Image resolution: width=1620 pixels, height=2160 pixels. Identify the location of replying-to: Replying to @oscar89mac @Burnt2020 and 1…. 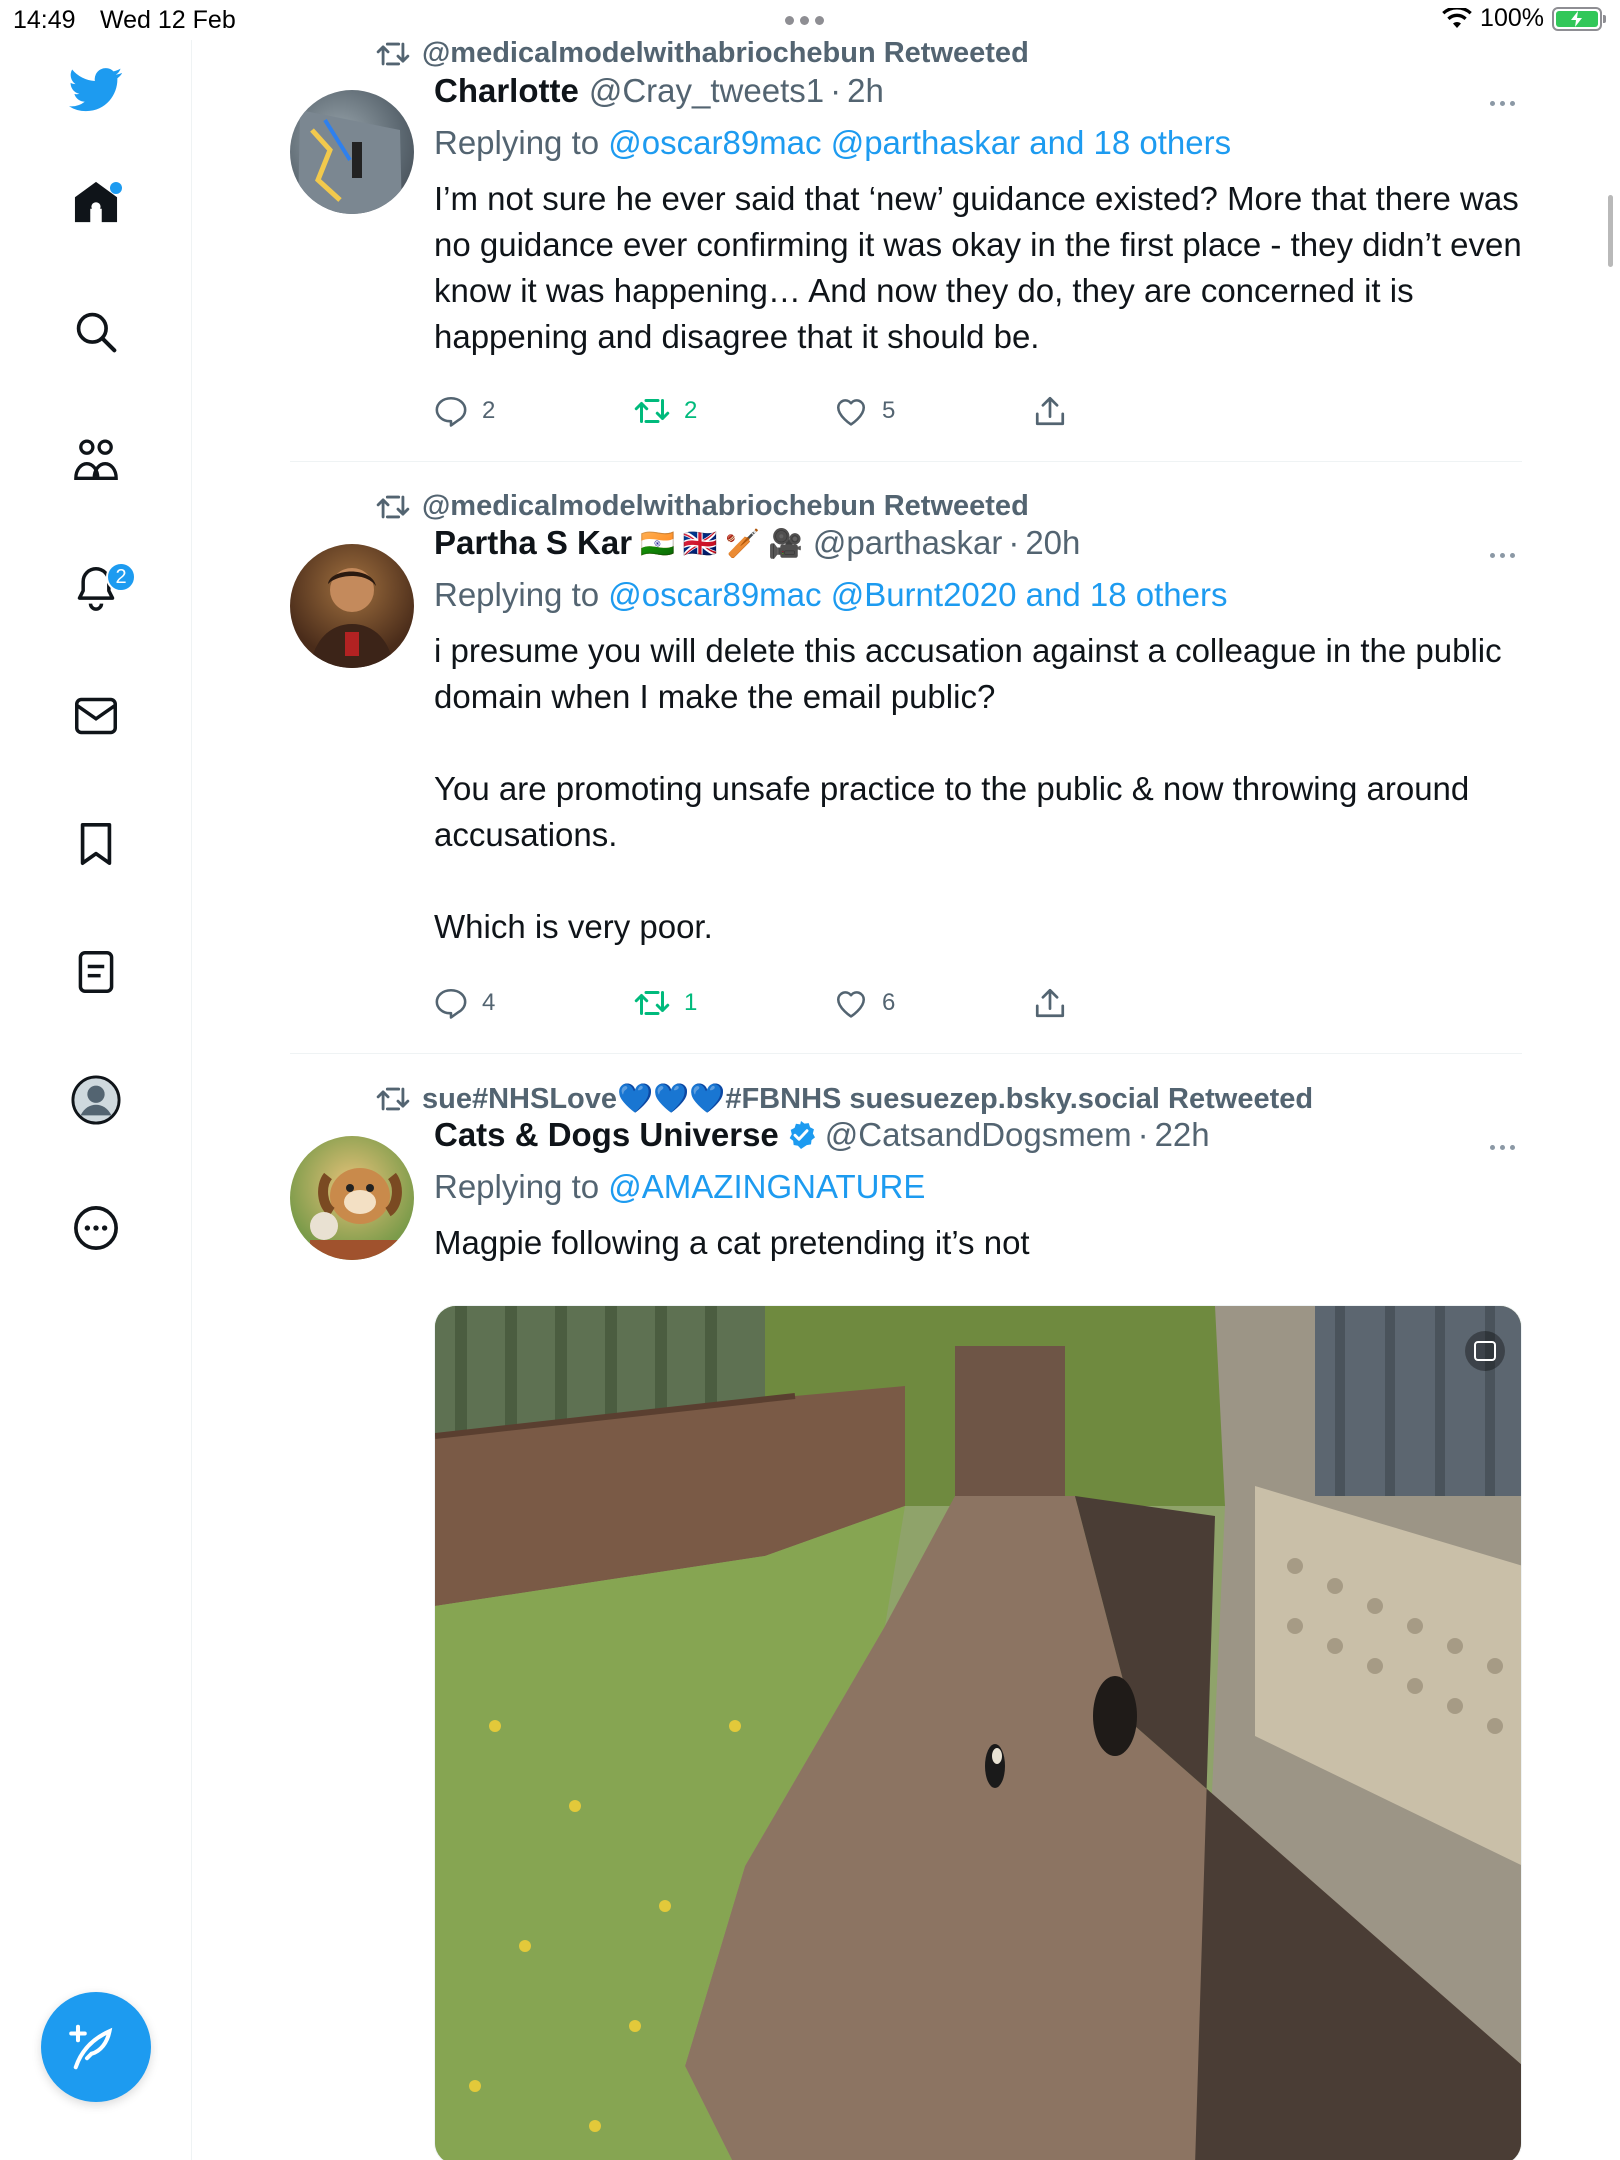
(979, 595).